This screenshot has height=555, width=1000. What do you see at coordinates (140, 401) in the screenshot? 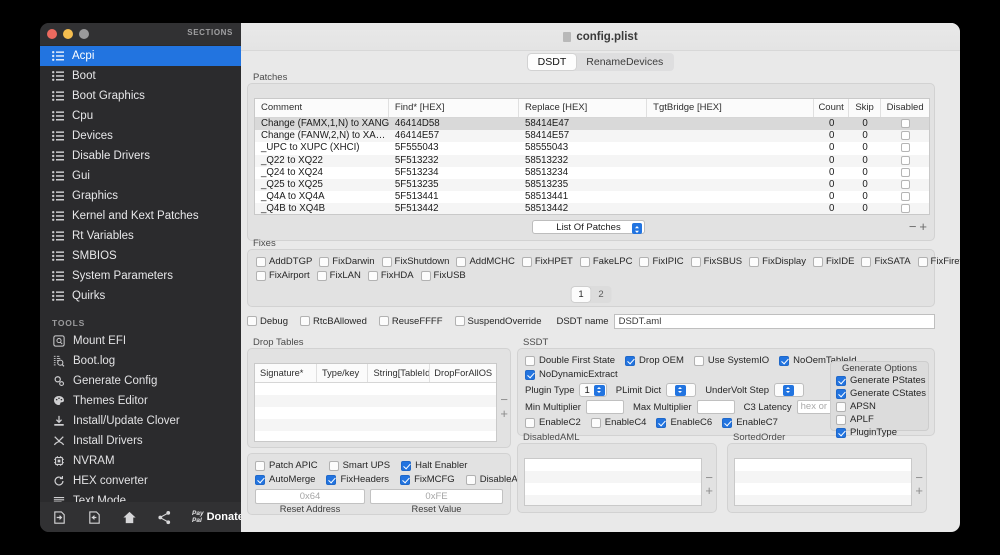
I see `tool-item-themes-editor: Themes Editor` at bounding box center [140, 401].